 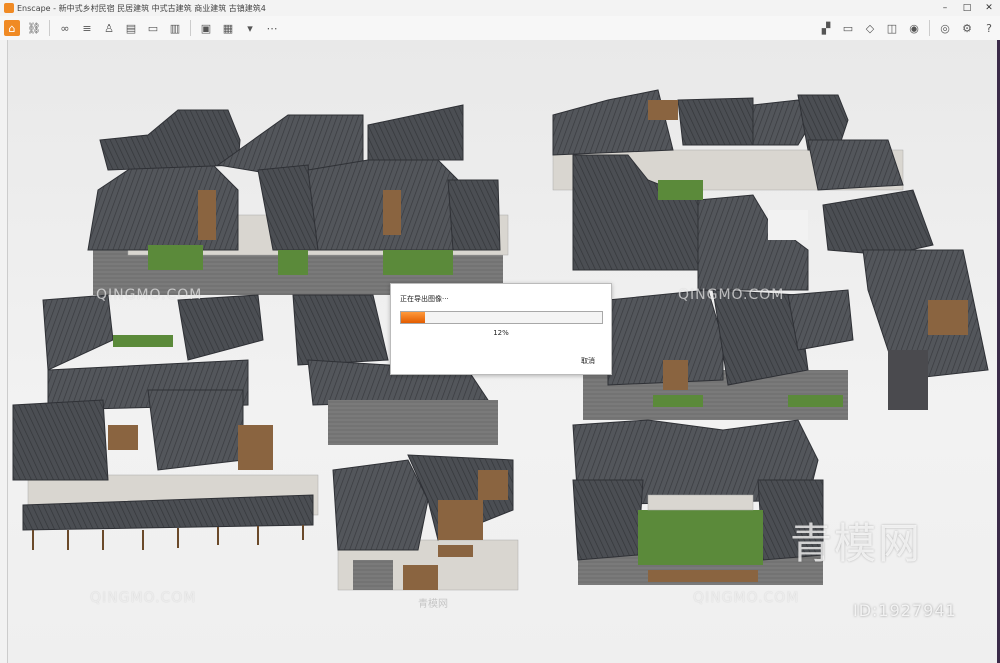 What do you see at coordinates (272, 28) in the screenshot?
I see `more-icon: ⋯` at bounding box center [272, 28].